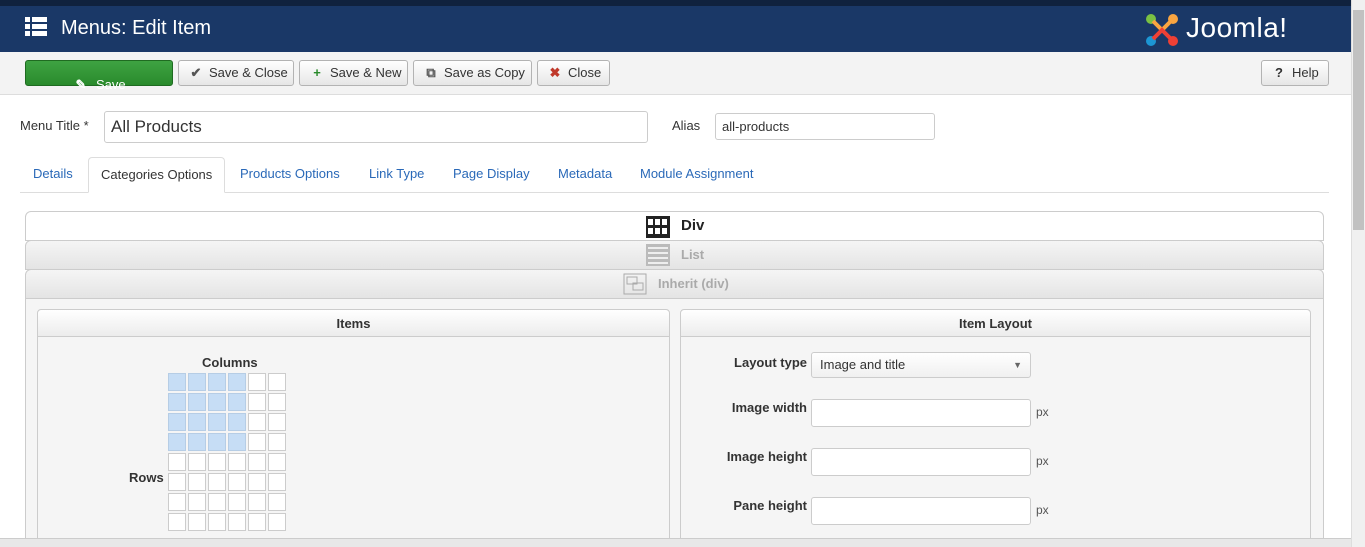 Image resolution: width=1365 pixels, height=547 pixels. What do you see at coordinates (366, 72) in the screenshot?
I see `save-new-label: Save & New` at bounding box center [366, 72].